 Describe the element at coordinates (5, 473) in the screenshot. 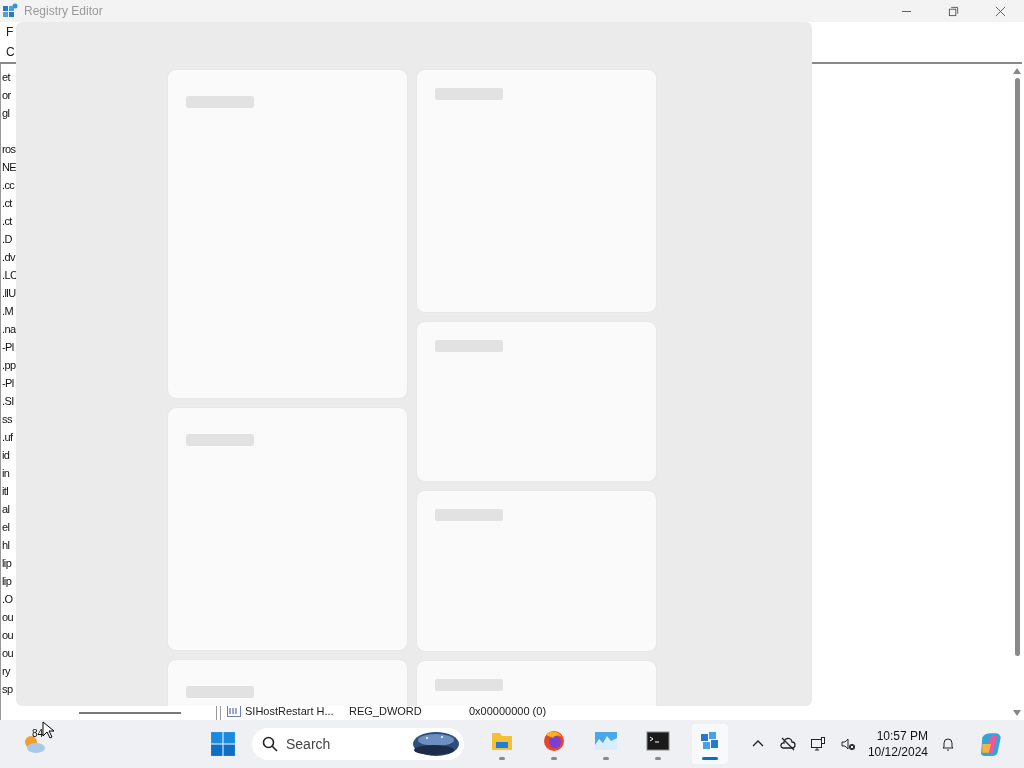

I see `tree-item: in` at that location.